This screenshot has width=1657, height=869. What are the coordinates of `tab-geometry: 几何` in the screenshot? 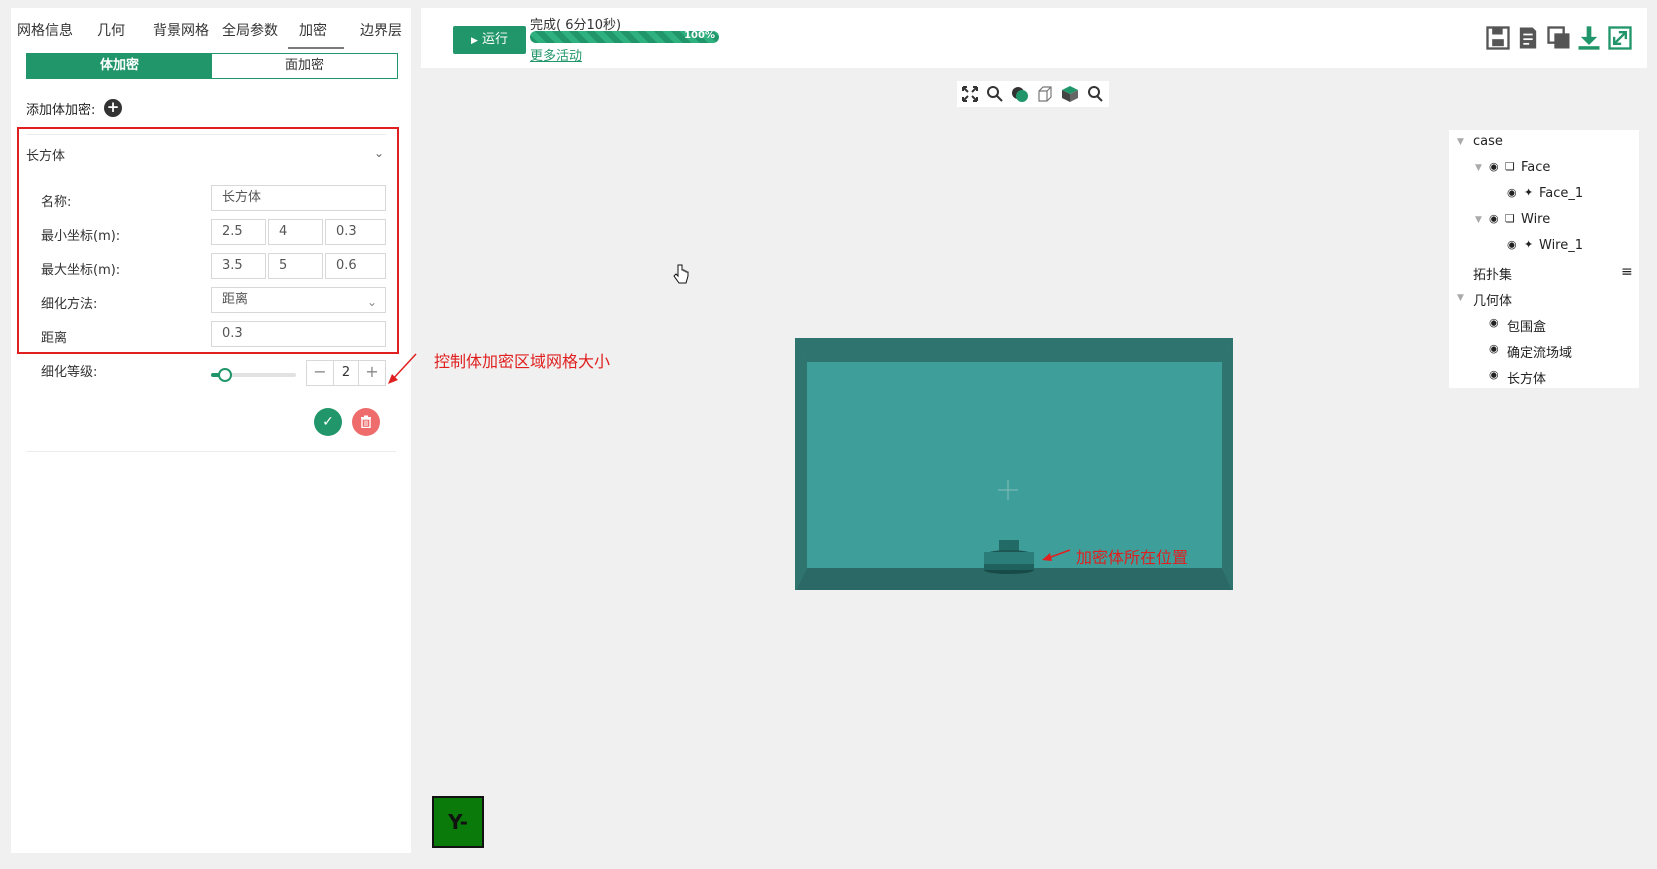 It's located at (111, 30).